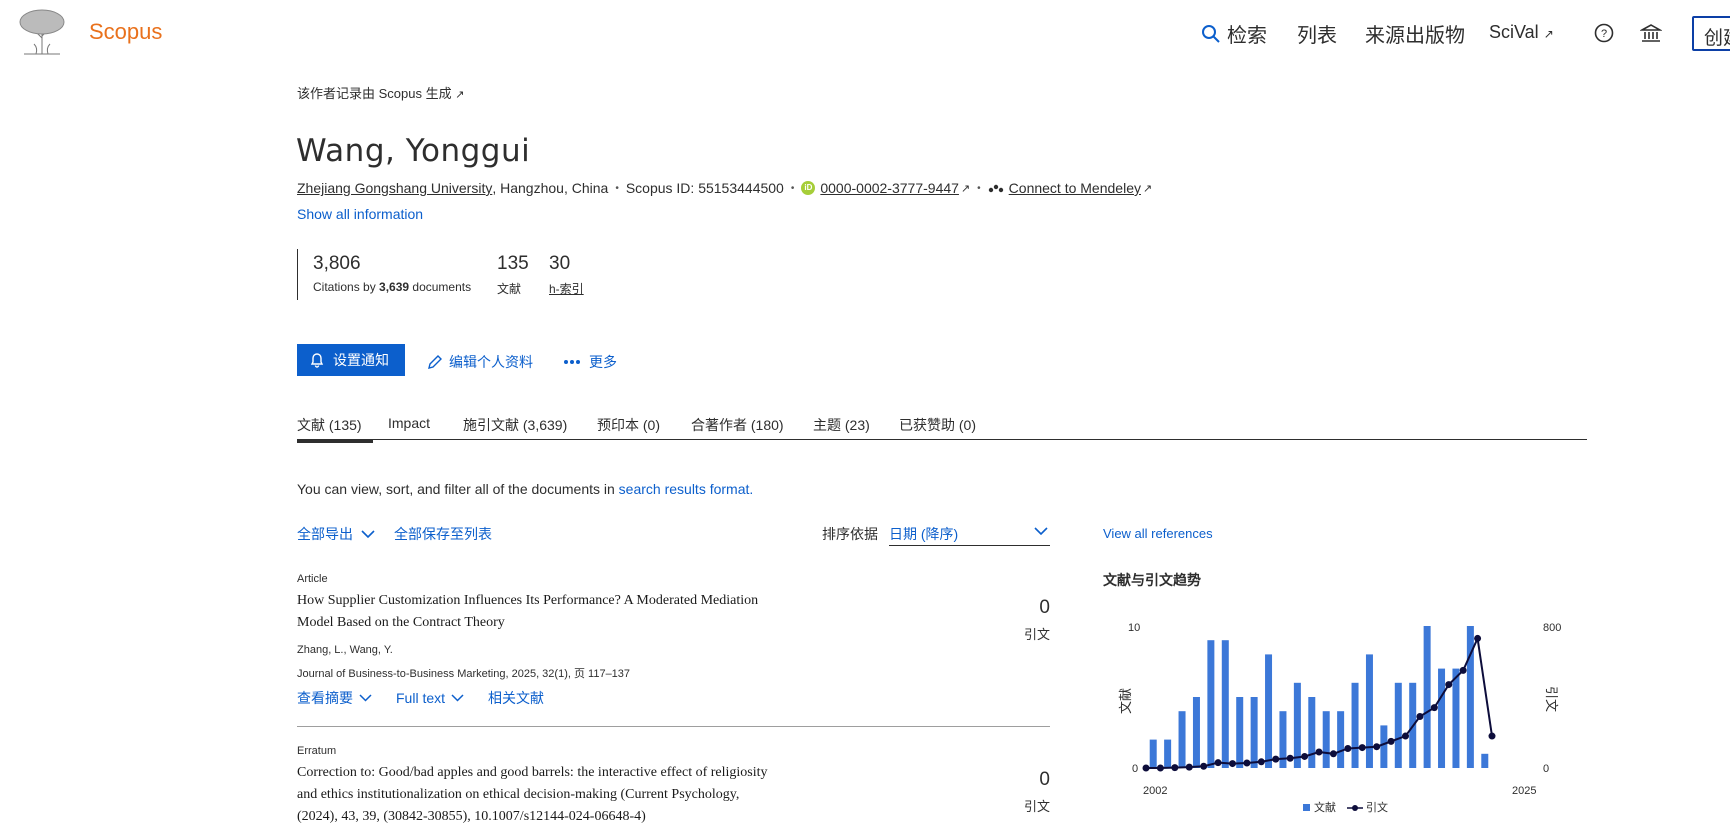  What do you see at coordinates (850, 534) in the screenshot?
I see `sort-by-label: 排序依据` at bounding box center [850, 534].